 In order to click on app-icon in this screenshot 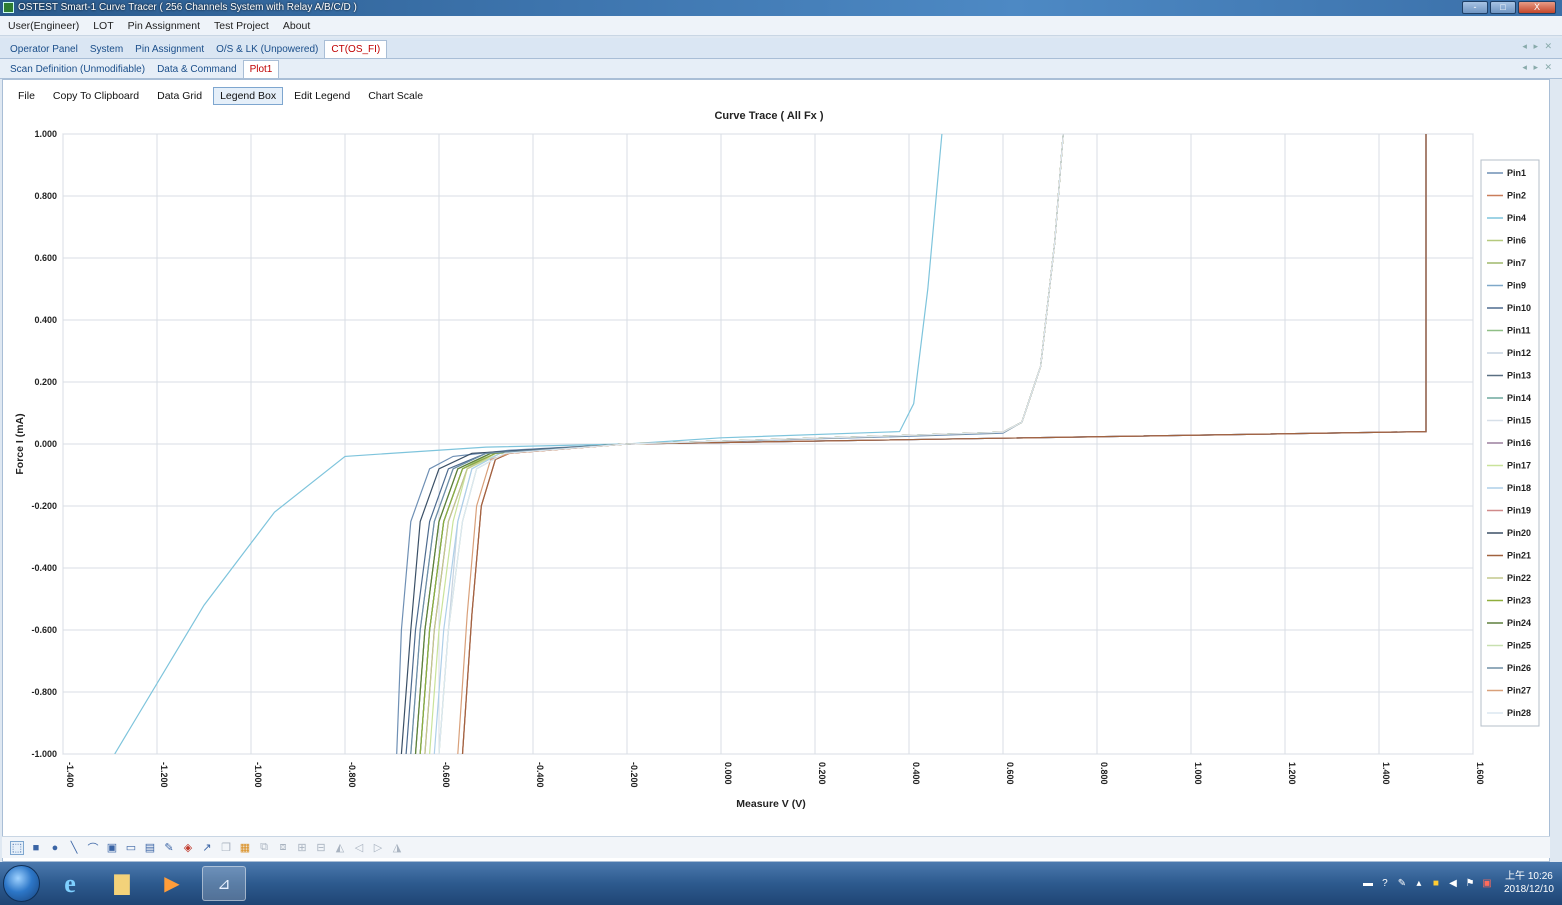, I will do `click(8, 7)`.